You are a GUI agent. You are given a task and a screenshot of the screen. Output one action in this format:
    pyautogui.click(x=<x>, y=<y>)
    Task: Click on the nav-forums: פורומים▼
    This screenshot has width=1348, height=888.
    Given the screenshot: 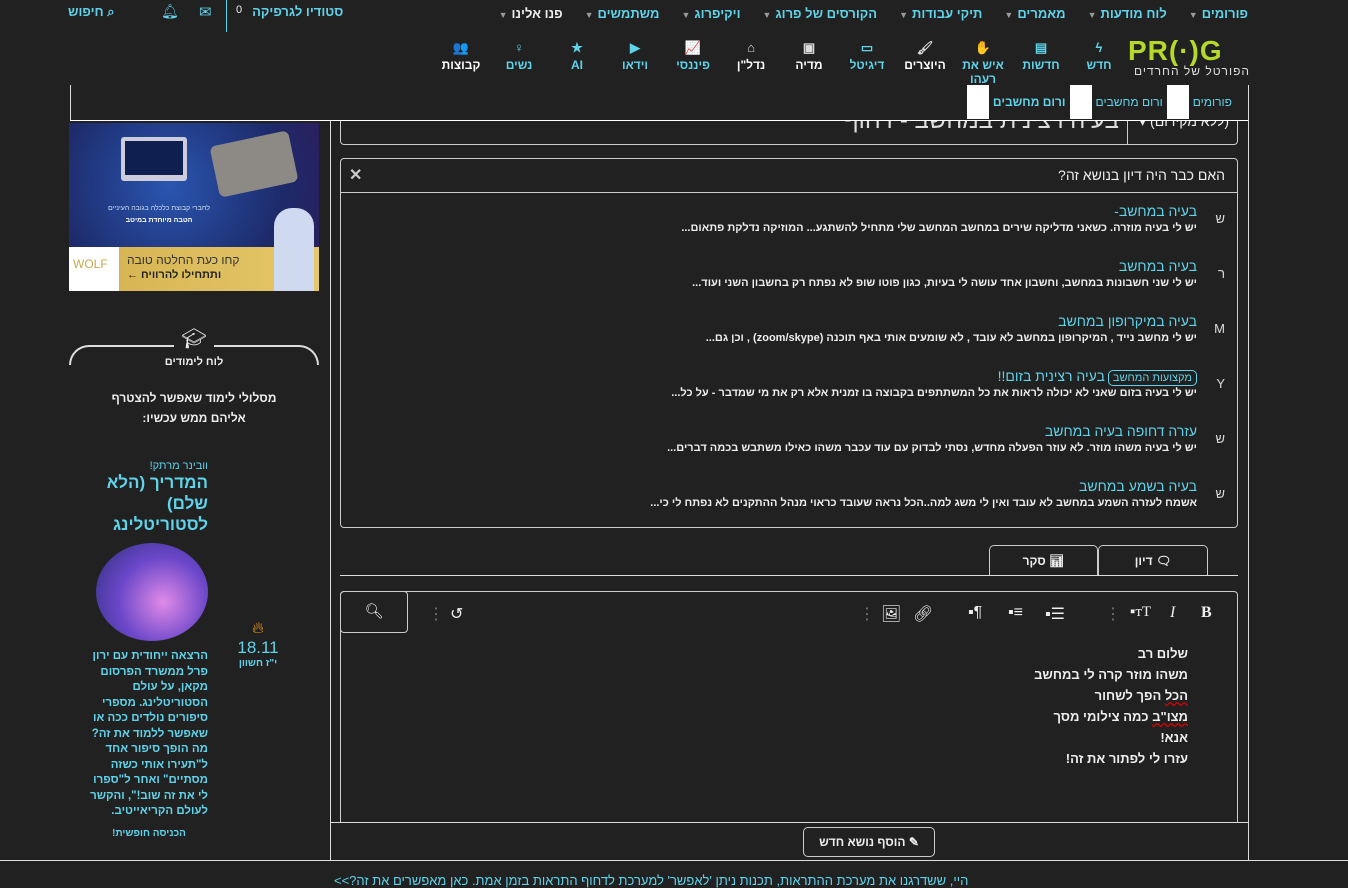 What is the action you would take?
    pyautogui.click(x=1218, y=13)
    